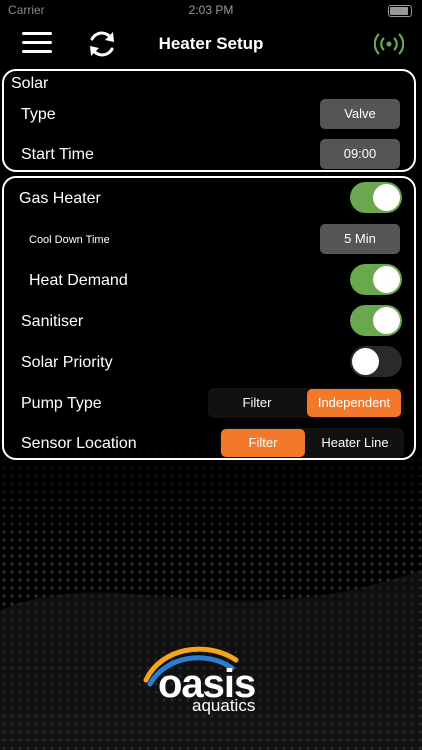 The width and height of the screenshot is (422, 750). What do you see at coordinates (209, 240) in the screenshot?
I see `cool-down-row: Cool Down Time 5 Min` at bounding box center [209, 240].